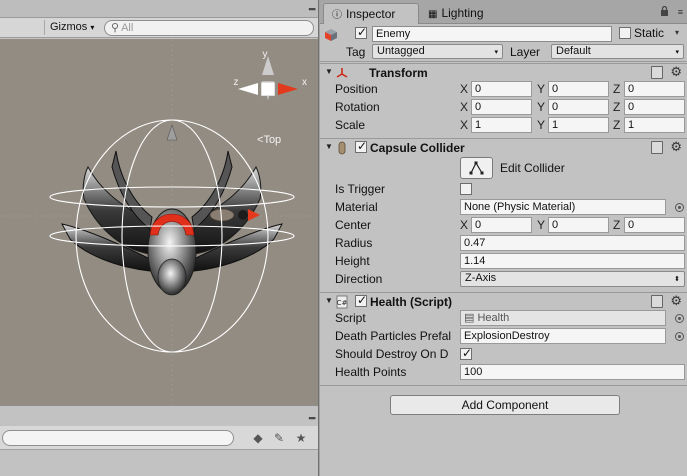 The width and height of the screenshot is (687, 476). What do you see at coordinates (331, 35) in the screenshot?
I see `gameobject-cube-icon` at bounding box center [331, 35].